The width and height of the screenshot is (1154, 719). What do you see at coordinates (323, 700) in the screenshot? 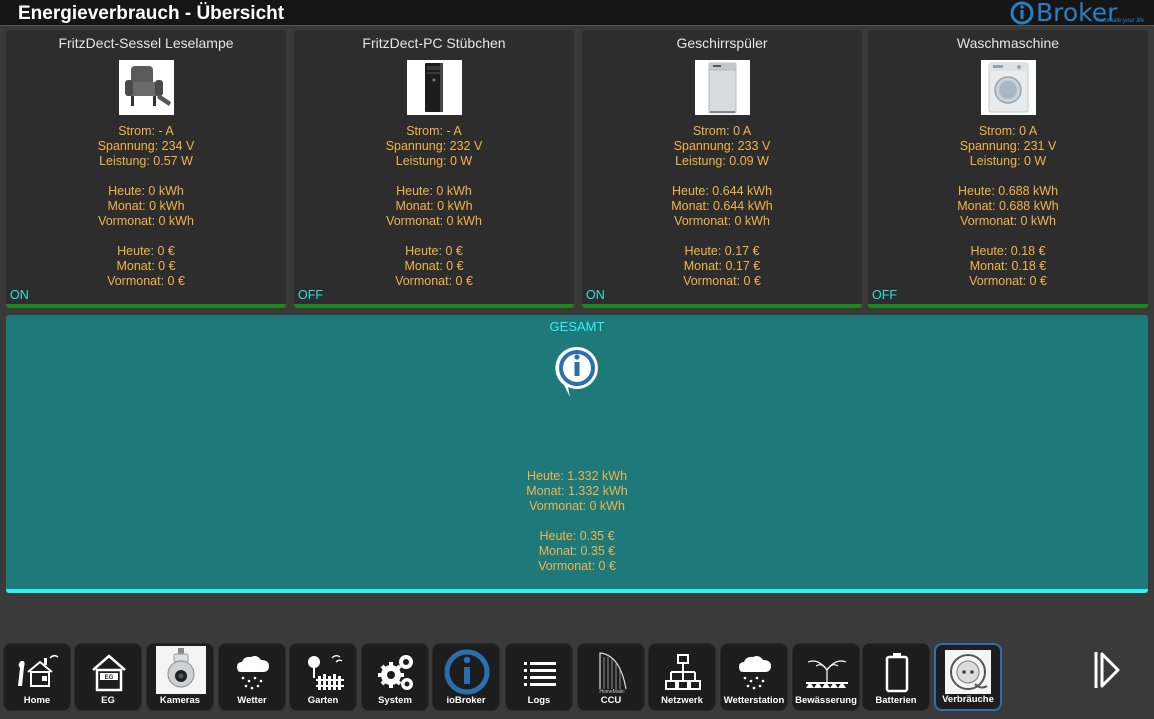
I see `nav-label: Garten` at bounding box center [323, 700].